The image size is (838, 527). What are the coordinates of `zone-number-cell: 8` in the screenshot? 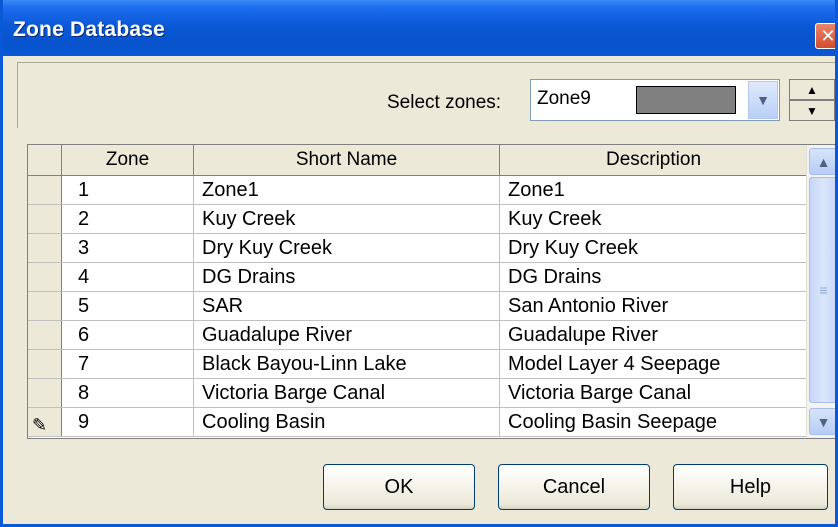 It's located at (128, 393).